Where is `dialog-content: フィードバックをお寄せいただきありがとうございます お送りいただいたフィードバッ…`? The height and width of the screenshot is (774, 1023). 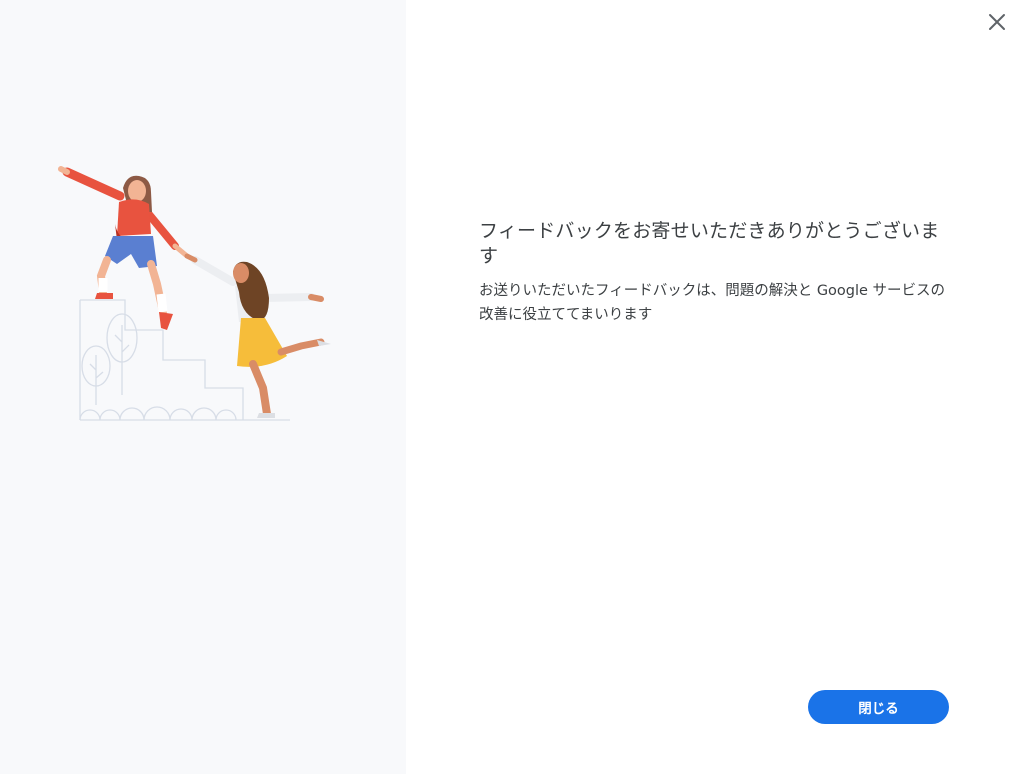
dialog-content: フィードバックをお寄せいただきありがとうございます お送りいただいたフィードバッ… is located at coordinates (714, 273).